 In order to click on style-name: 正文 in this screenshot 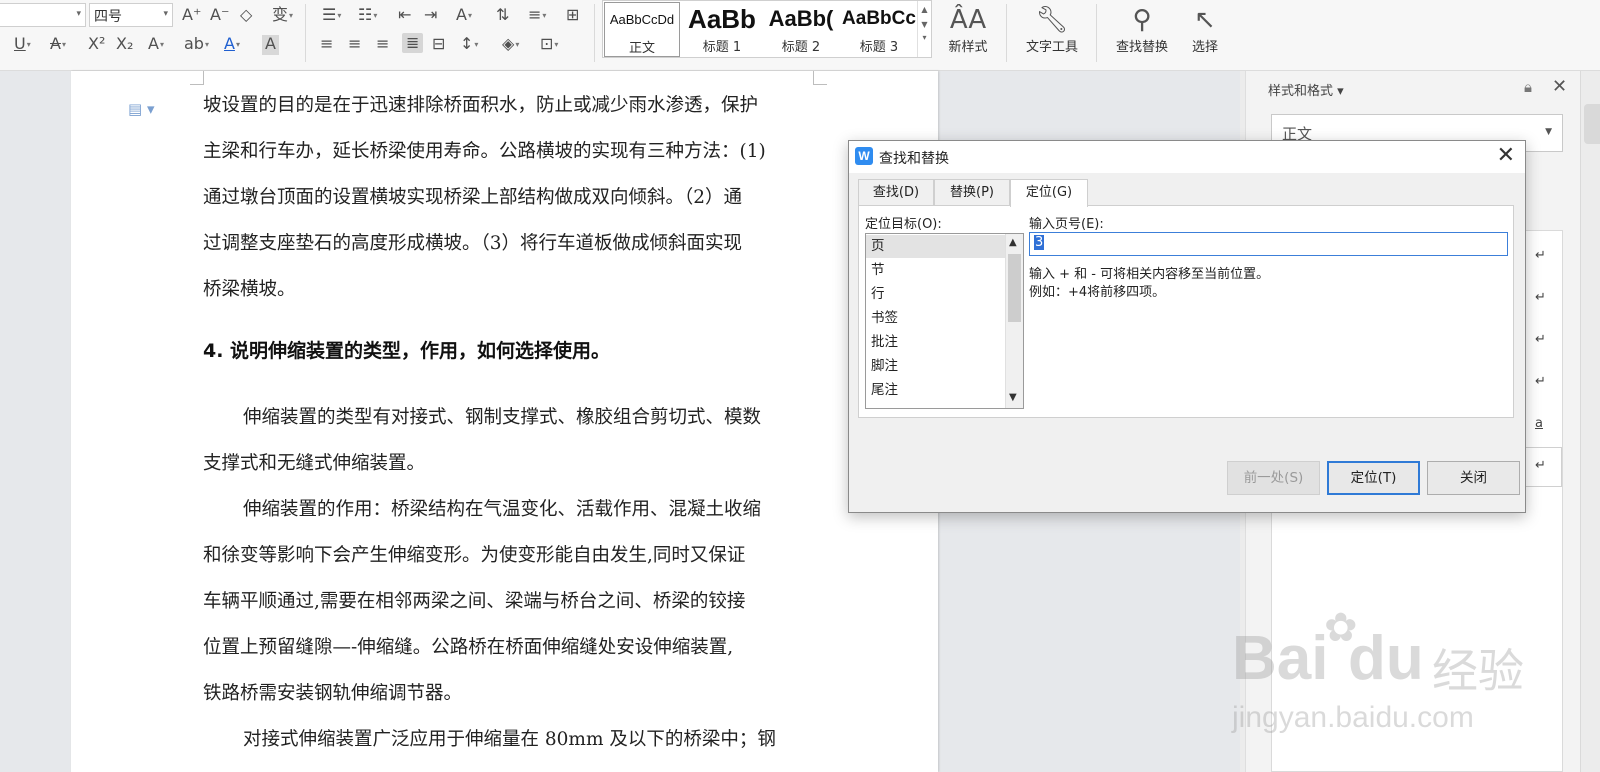, I will do `click(641, 48)`.